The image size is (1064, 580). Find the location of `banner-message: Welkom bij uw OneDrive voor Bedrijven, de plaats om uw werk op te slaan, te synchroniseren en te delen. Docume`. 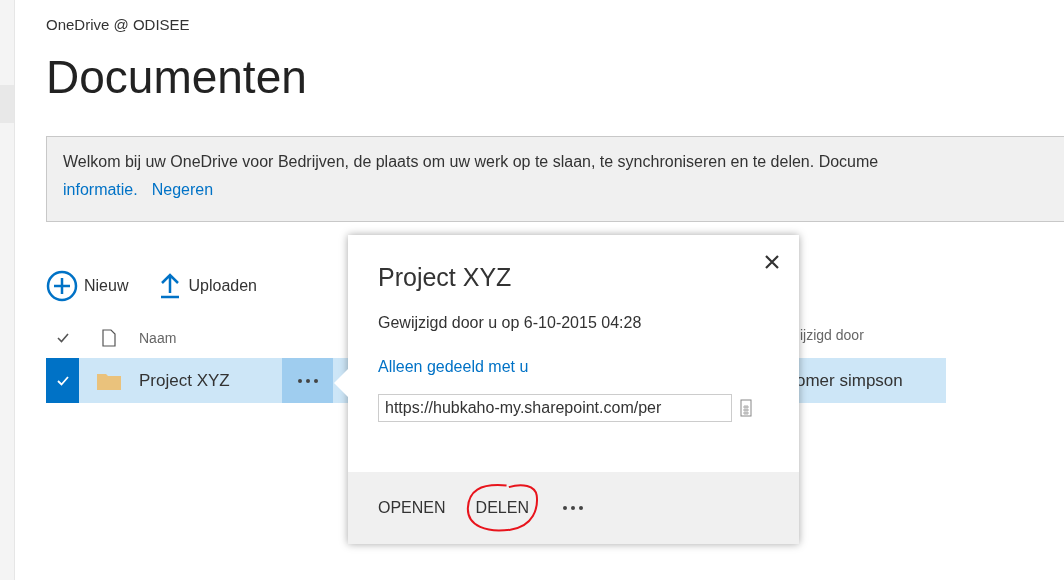

banner-message: Welkom bij uw OneDrive voor Bedrijven, de plaats om uw werk op te slaan, te synchroniseren en te delen. Docume is located at coordinates (471, 162).